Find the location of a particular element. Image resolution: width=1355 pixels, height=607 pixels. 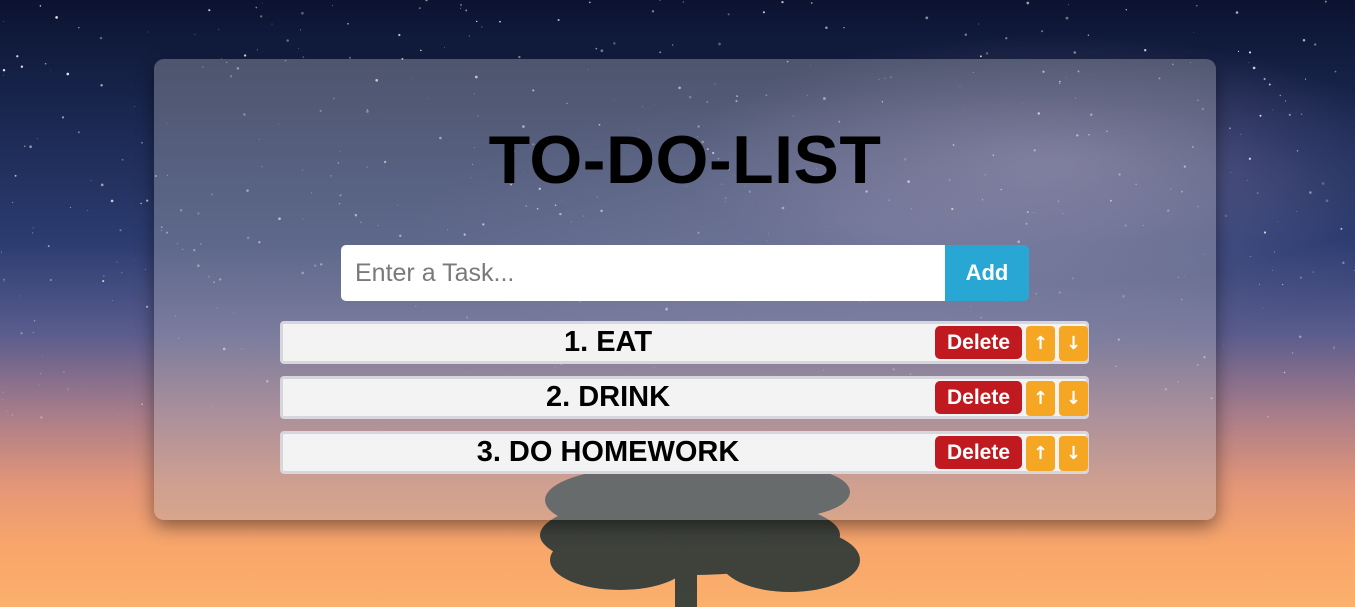

add-task-button: Add is located at coordinates (987, 273).